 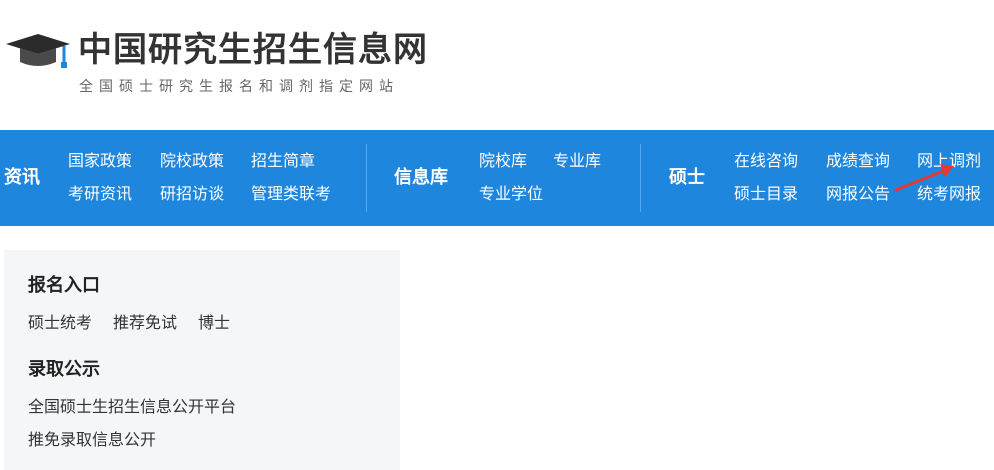 I want to click on nav-link-exam-news: 考研资讯, so click(x=100, y=194).